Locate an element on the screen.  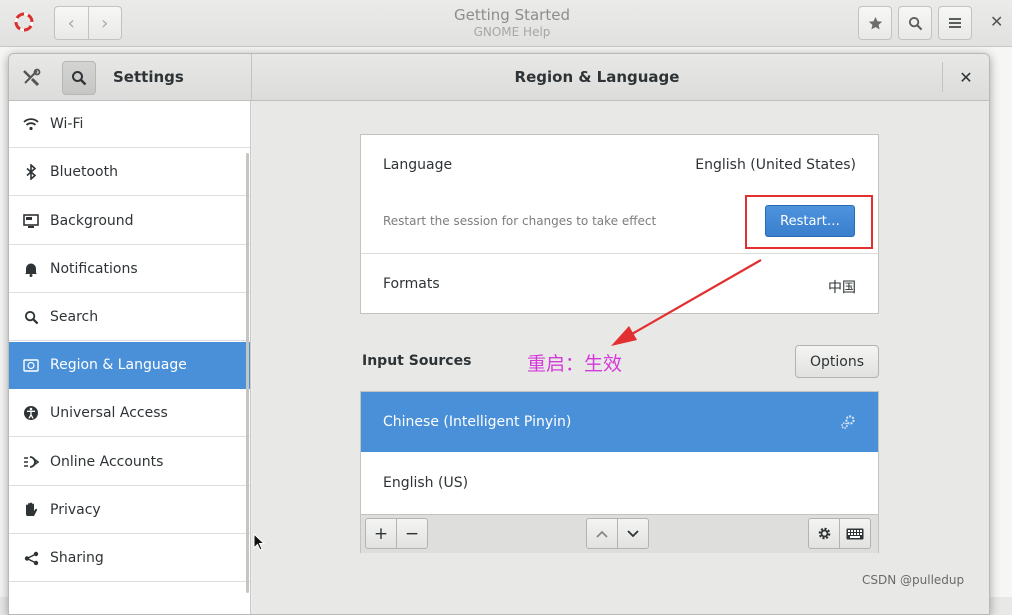
move-down-button is located at coordinates (633, 533).